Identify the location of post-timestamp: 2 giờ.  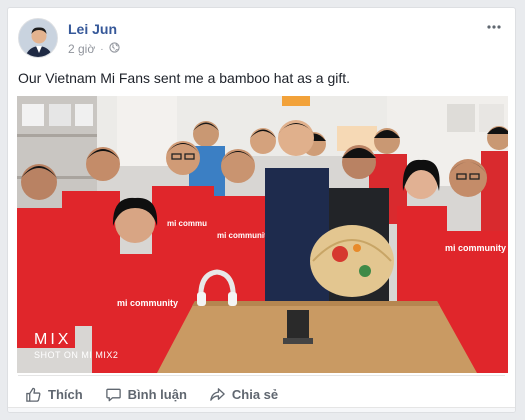
(81, 49).